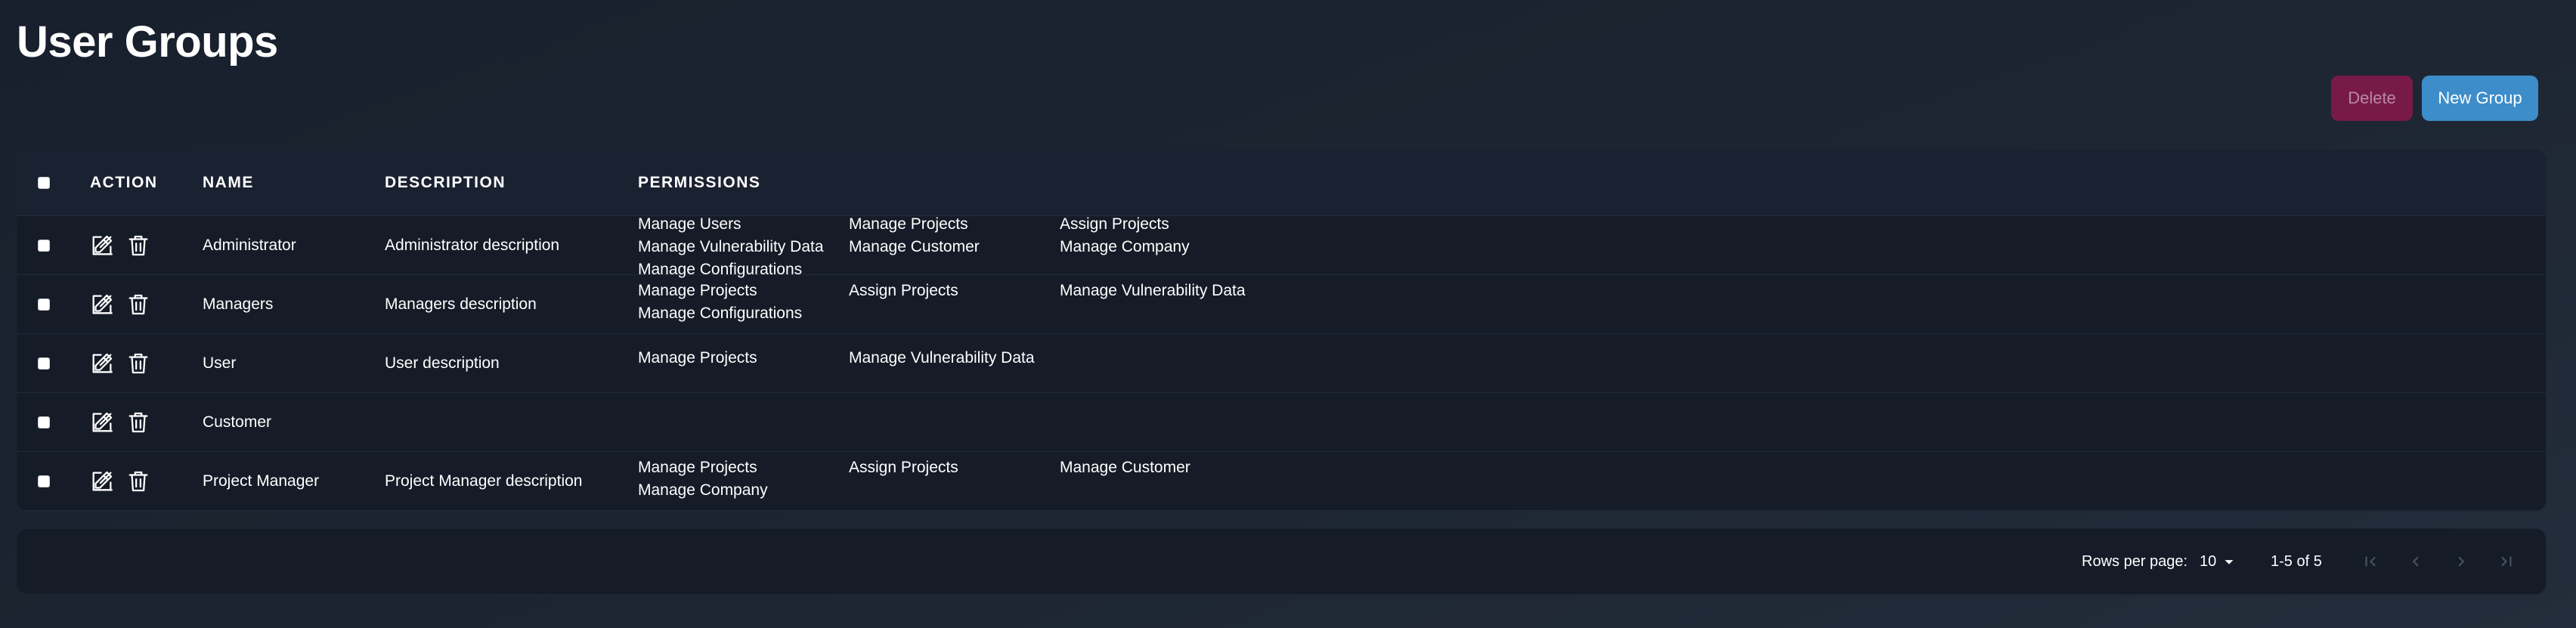 Image resolution: width=2576 pixels, height=628 pixels. What do you see at coordinates (484, 481) in the screenshot?
I see `group-description: Project Manager description` at bounding box center [484, 481].